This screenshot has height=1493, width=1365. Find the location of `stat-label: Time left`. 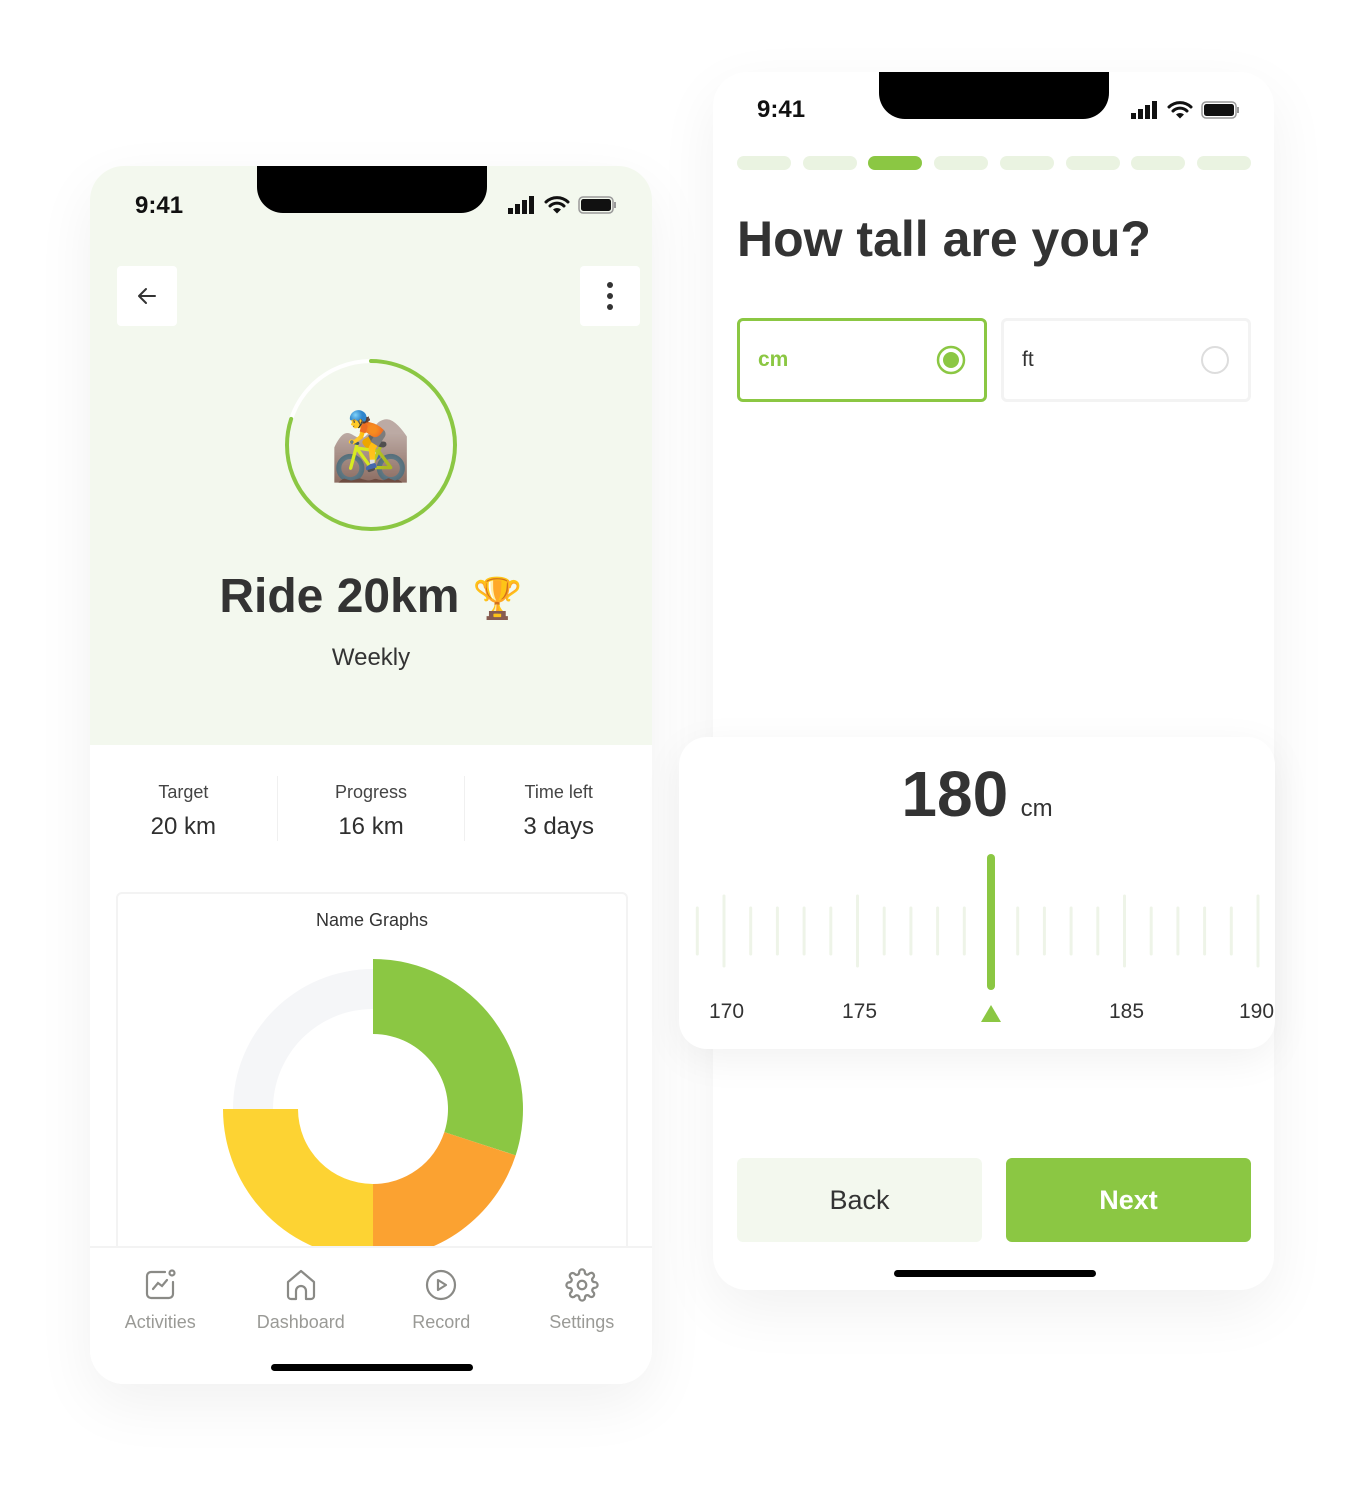

stat-label: Time left is located at coordinates (558, 792).